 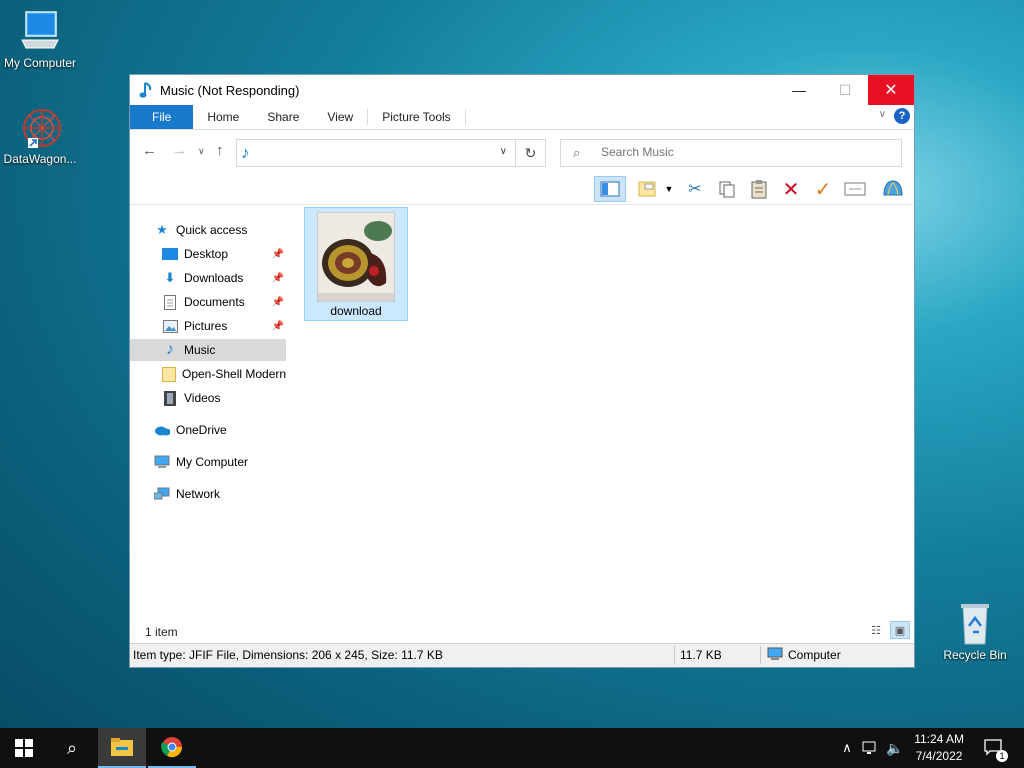 I want to click on desktop-icon-recycle-bin: Recycle Bin, so click(x=975, y=632).